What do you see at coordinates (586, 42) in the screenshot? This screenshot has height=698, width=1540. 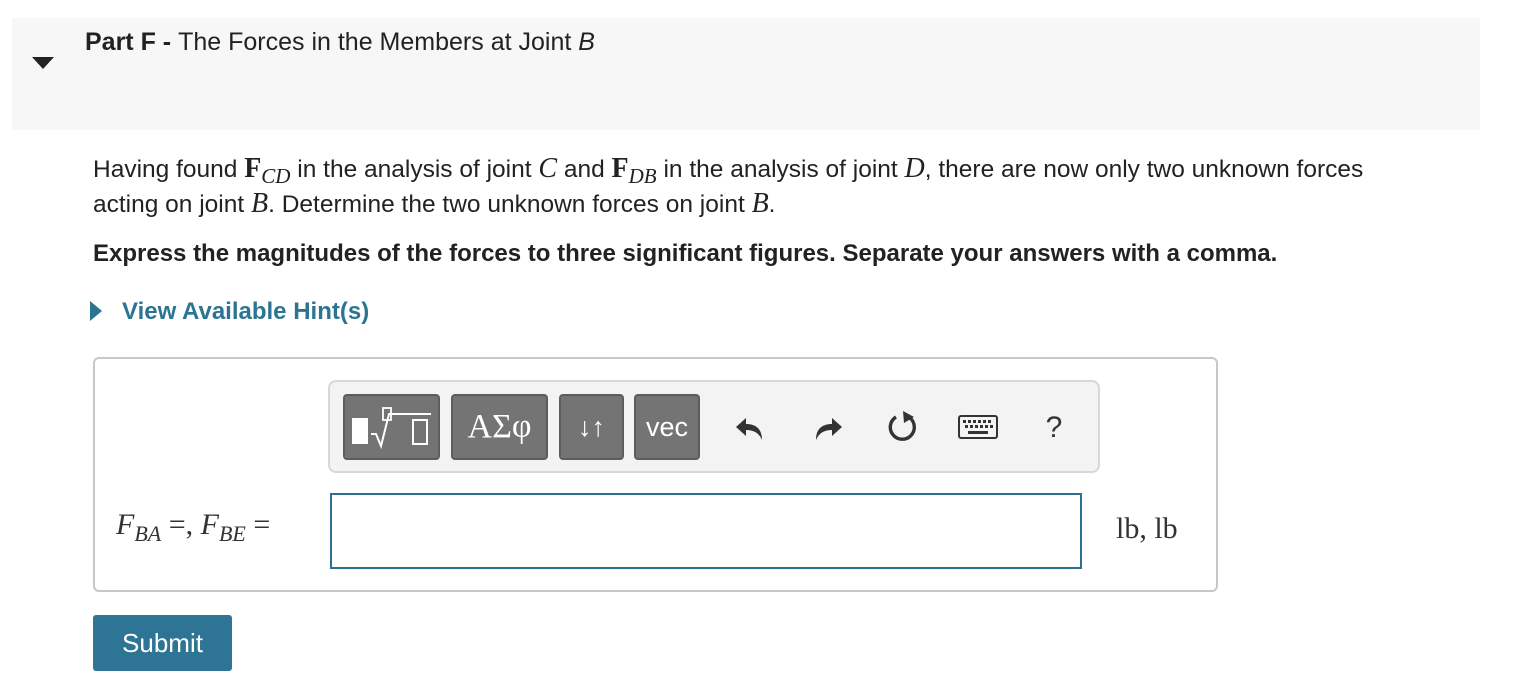 I see `part-title-joint: B` at bounding box center [586, 42].